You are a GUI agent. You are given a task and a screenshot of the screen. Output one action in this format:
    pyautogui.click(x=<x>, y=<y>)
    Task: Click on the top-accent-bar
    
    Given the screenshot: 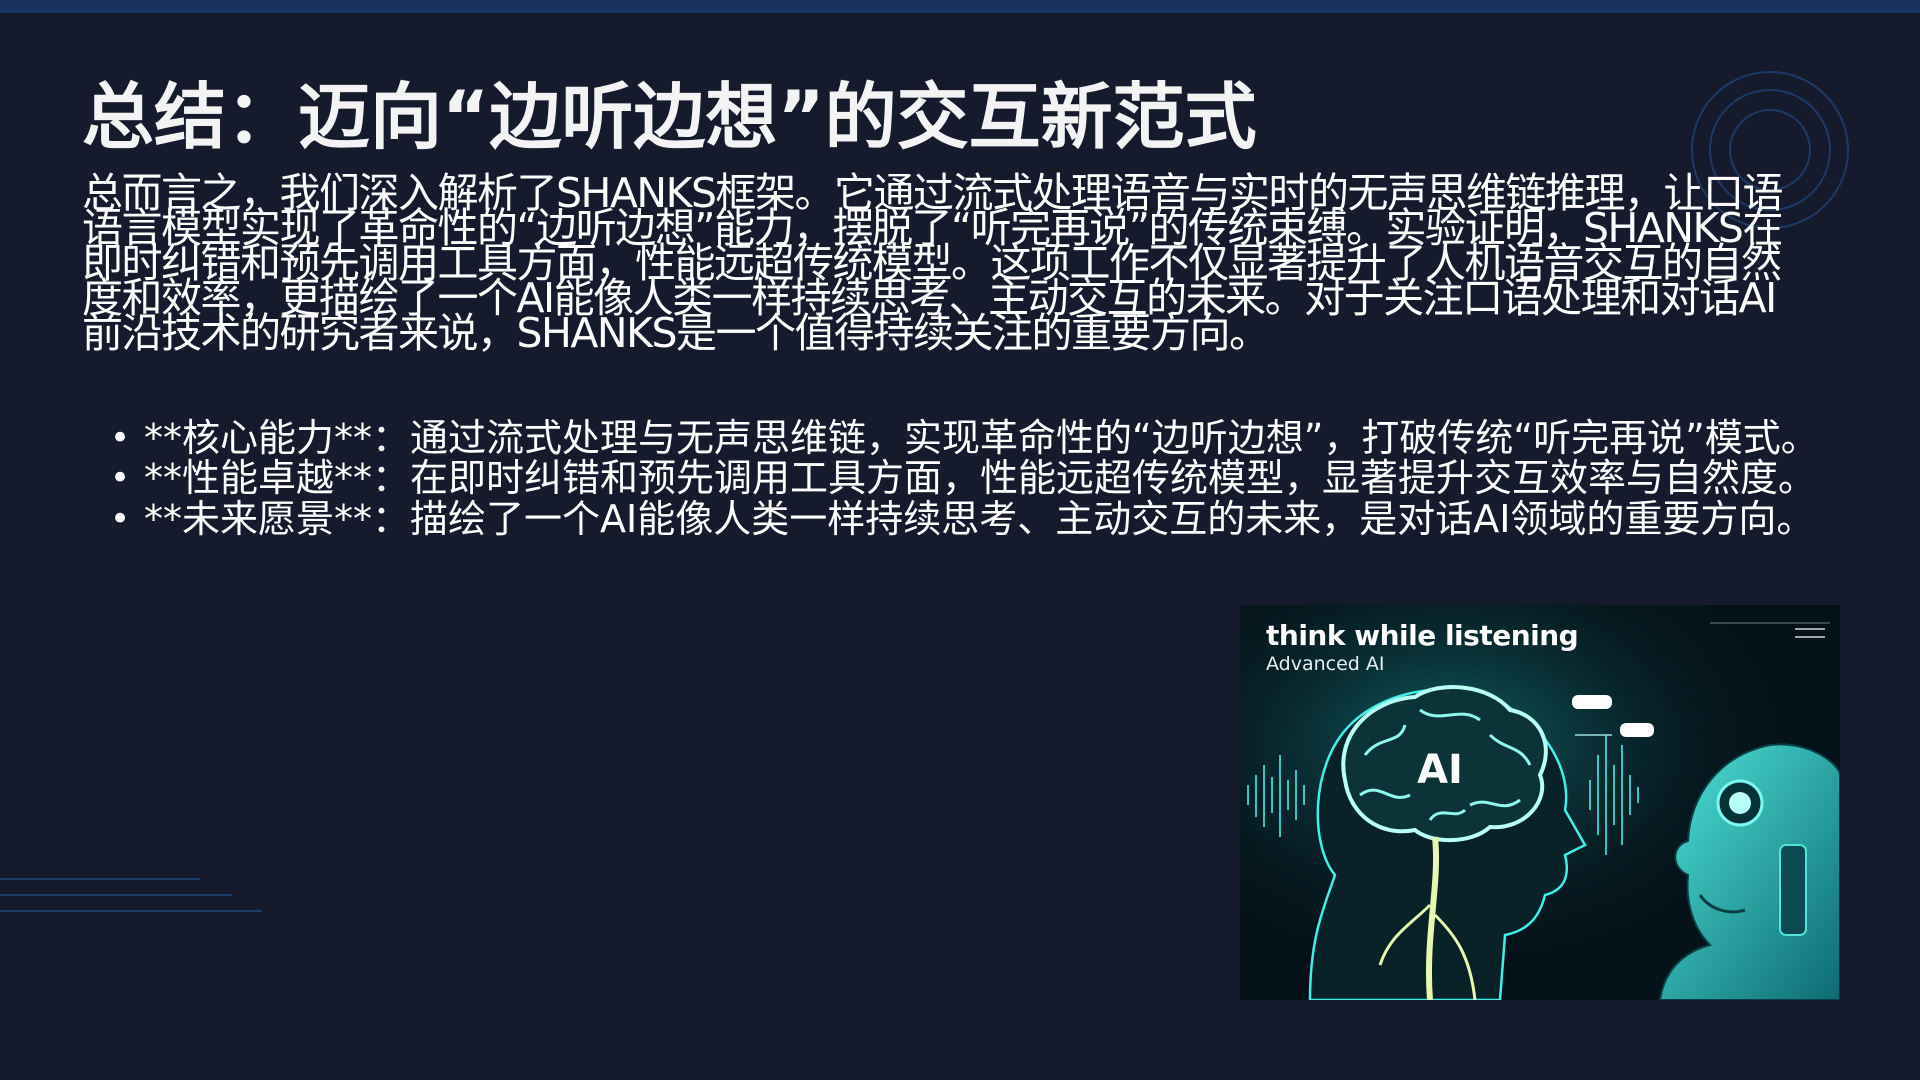 What is the action you would take?
    pyautogui.click(x=960, y=6)
    